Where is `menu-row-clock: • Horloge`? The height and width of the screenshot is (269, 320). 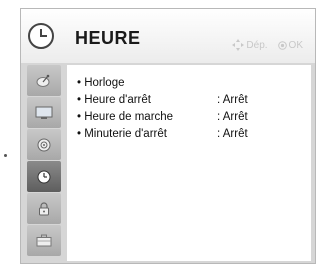 menu-row-clock: • Horloge is located at coordinates (101, 83).